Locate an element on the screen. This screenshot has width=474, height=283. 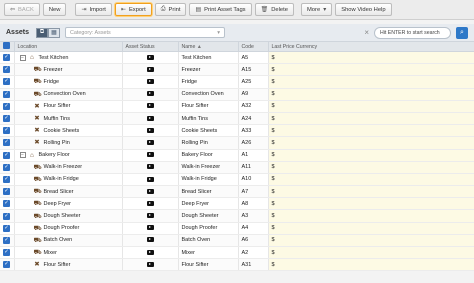
table-row: ✓ ⛟ Convection Oven Convection Oven A9 $ is located at coordinates (237, 94).